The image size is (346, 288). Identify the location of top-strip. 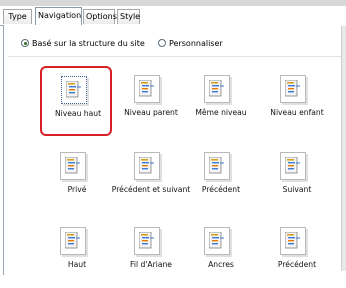
(173, 3).